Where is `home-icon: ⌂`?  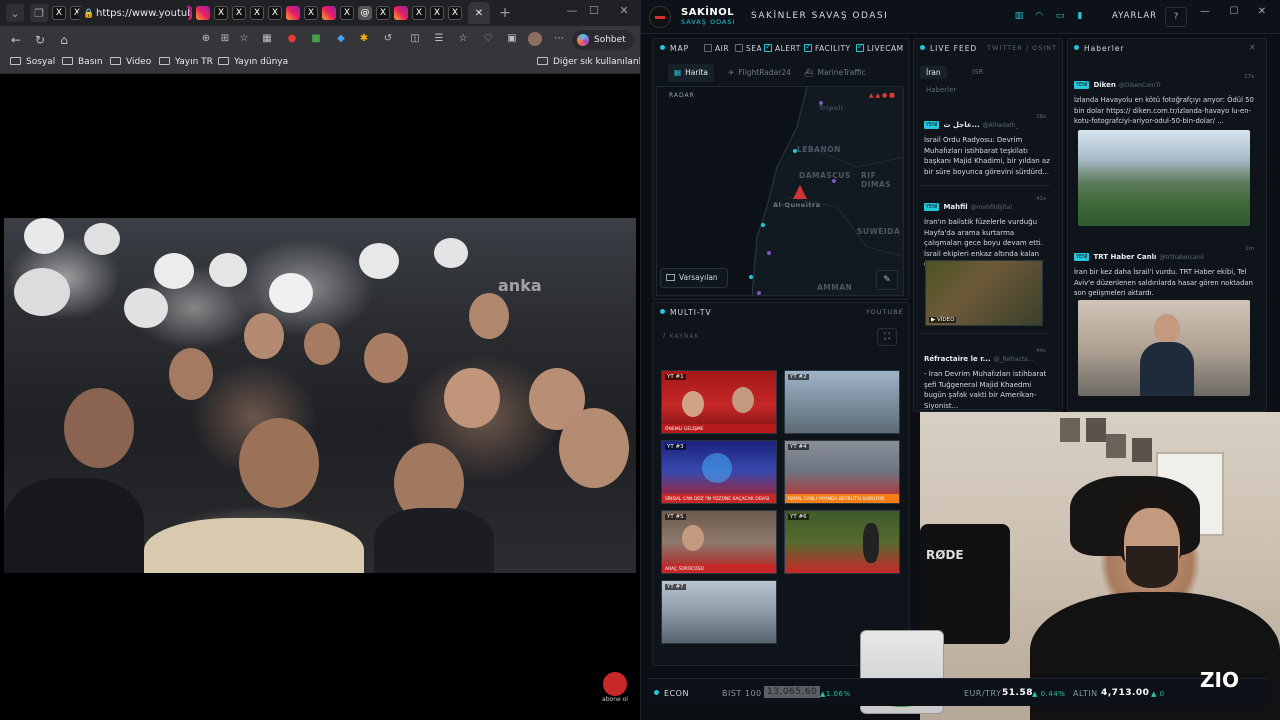
home-icon: ⌂ is located at coordinates (64, 40).